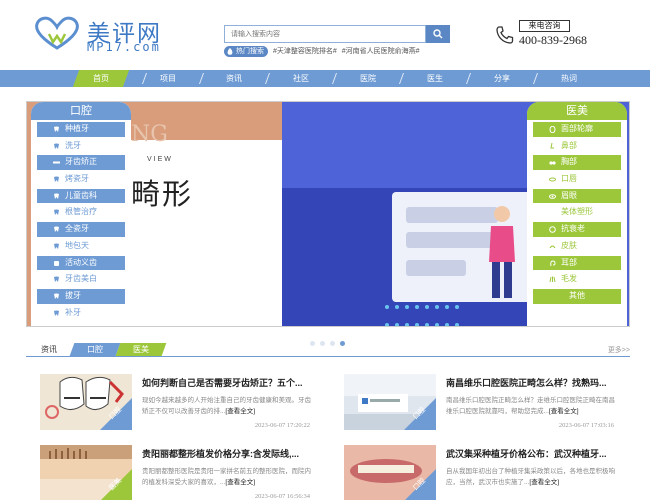  I want to click on nav-item-home: 首页, so click(101, 78).